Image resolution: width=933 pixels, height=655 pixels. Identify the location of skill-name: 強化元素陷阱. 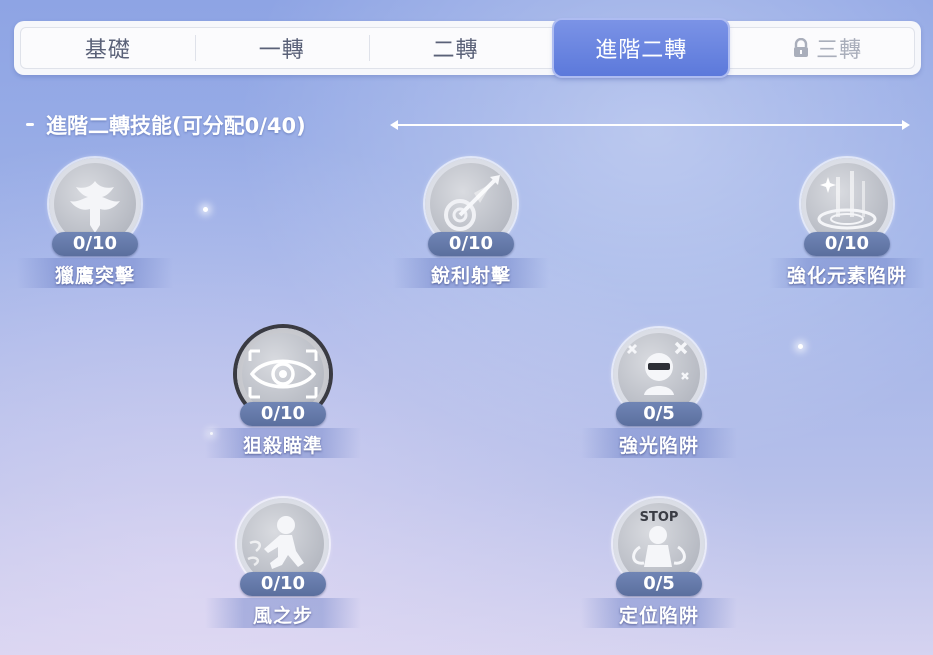
(846, 276).